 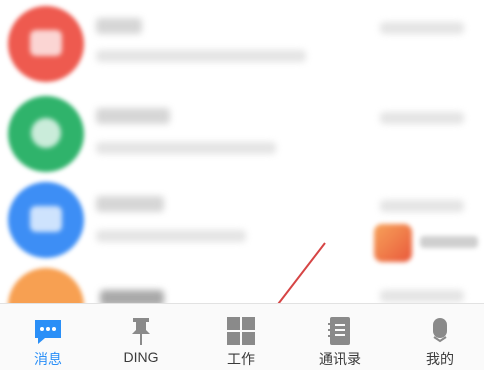 What do you see at coordinates (340, 359) in the screenshot?
I see `tab-label: 通讯录` at bounding box center [340, 359].